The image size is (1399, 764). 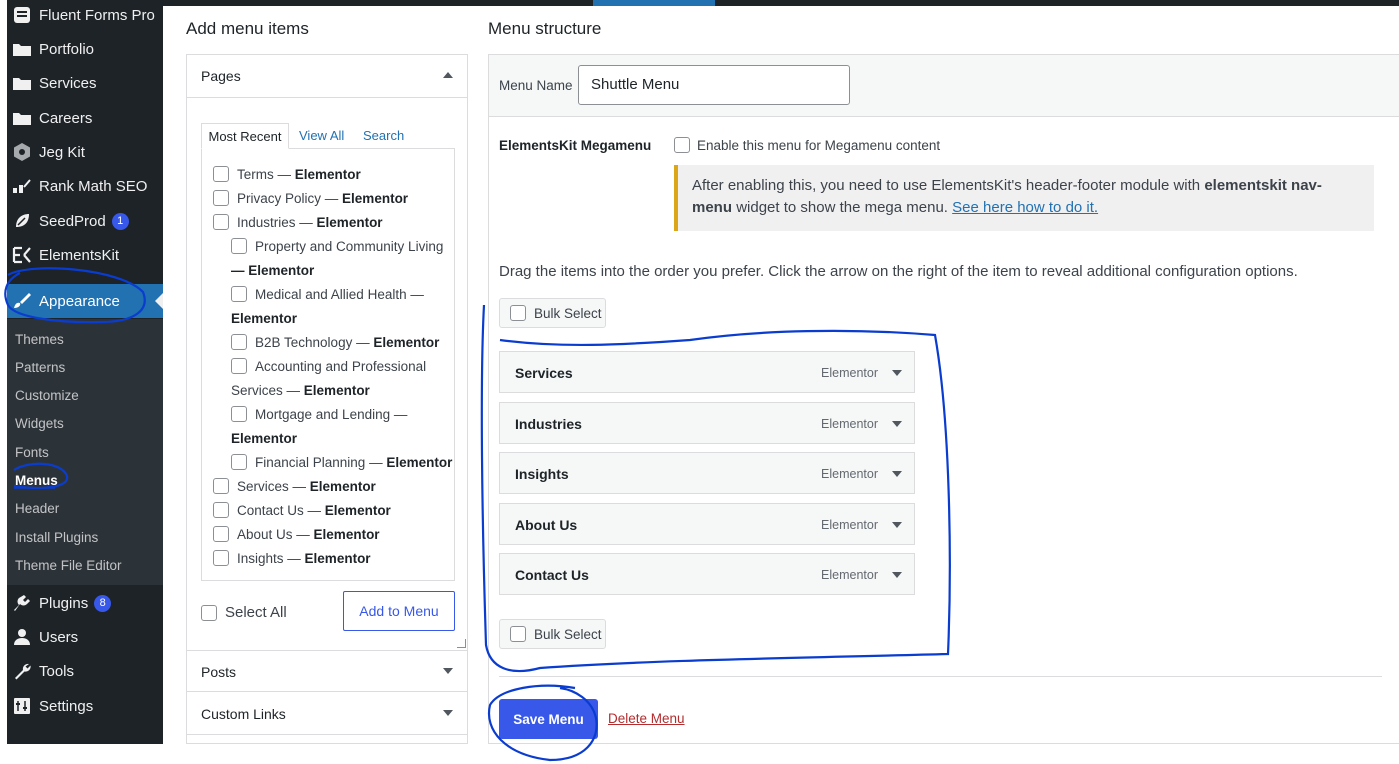 What do you see at coordinates (707, 574) in the screenshot?
I see `menu-item: Contact Us Elementor` at bounding box center [707, 574].